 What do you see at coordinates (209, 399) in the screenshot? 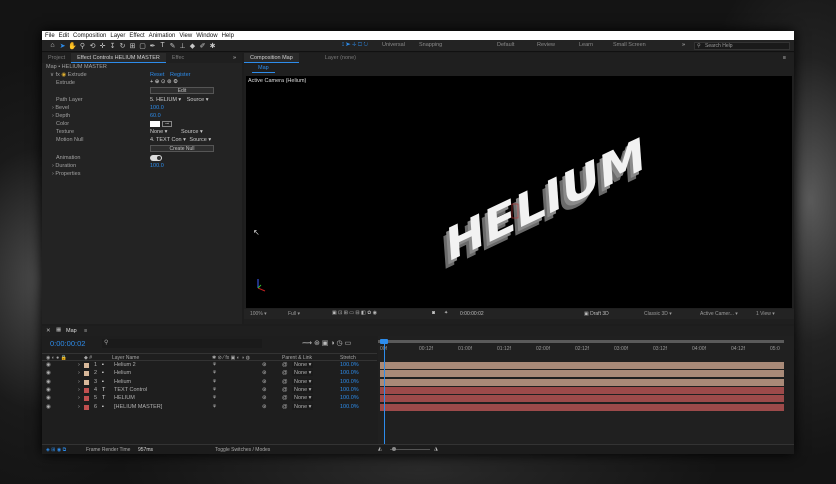
I see `layer-row-5: ◉ › 5 T HELIUM ⚘ ⊛ @ None ▾ 100.0%` at bounding box center [209, 399].